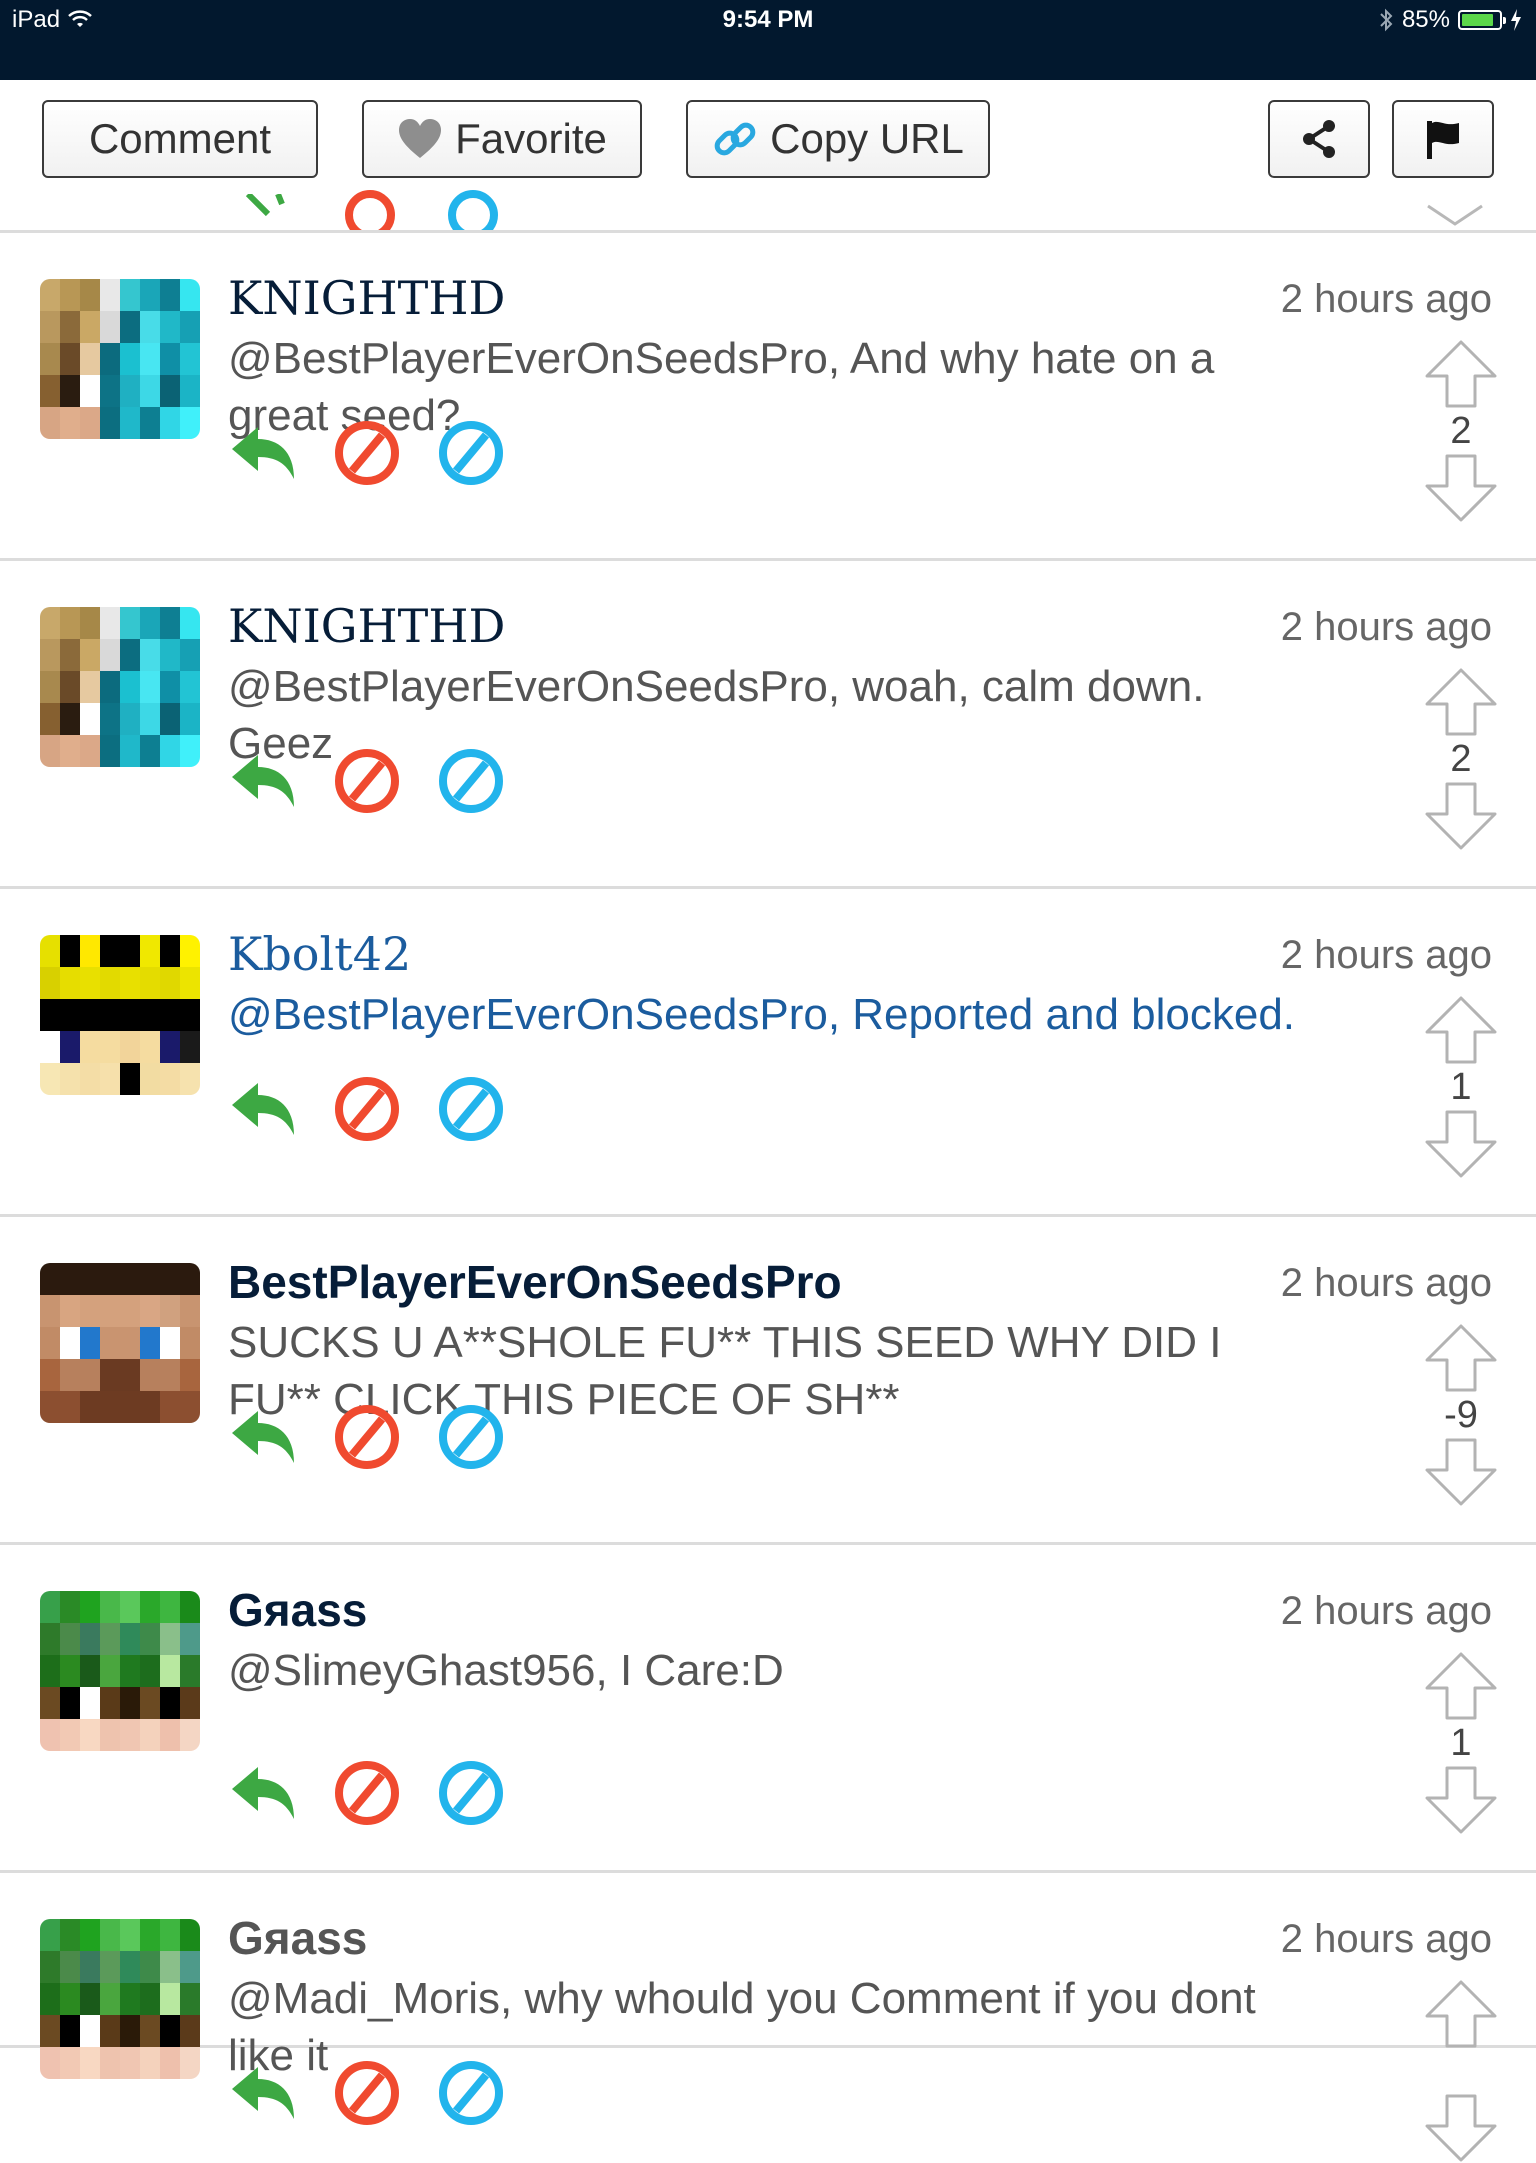 This screenshot has height=2163, width=1536. I want to click on comment-text: @SlimeyGhast956, I Care:D, so click(506, 1670).